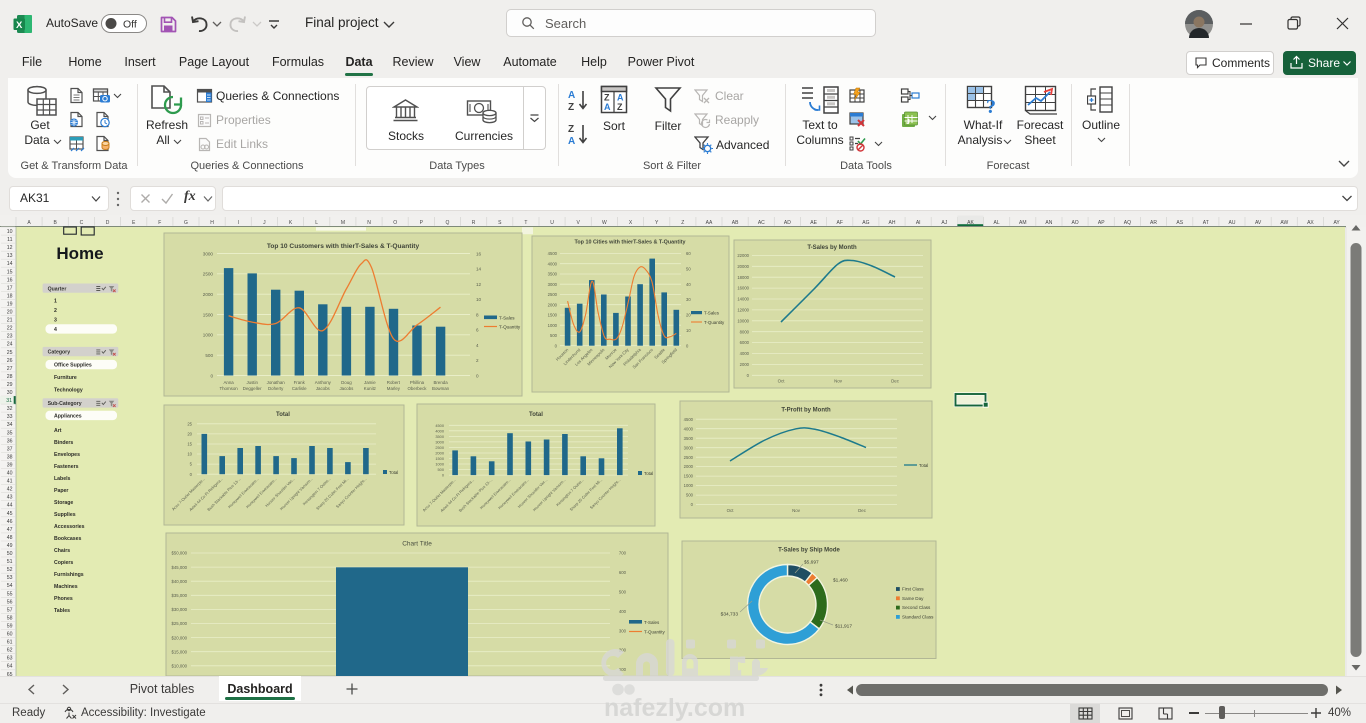 The height and width of the screenshot is (723, 1366). What do you see at coordinates (346, 388) in the screenshot?
I see `svg-text: Jacobs` at bounding box center [346, 388].